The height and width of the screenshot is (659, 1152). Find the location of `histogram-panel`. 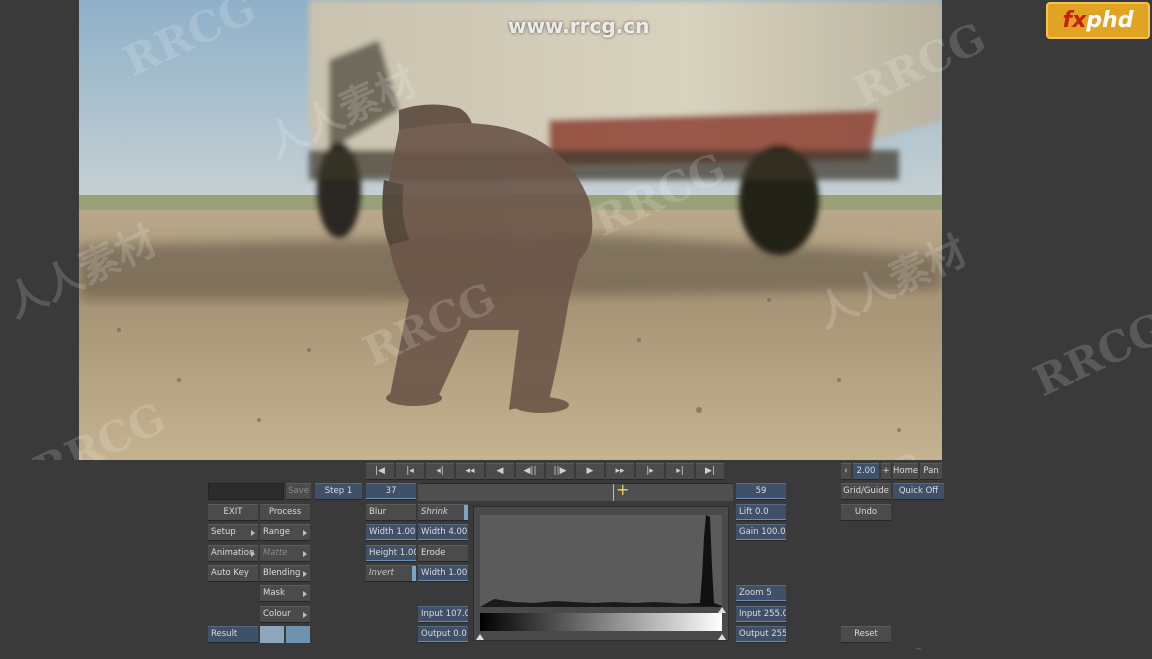

histogram-panel is located at coordinates (601, 573).